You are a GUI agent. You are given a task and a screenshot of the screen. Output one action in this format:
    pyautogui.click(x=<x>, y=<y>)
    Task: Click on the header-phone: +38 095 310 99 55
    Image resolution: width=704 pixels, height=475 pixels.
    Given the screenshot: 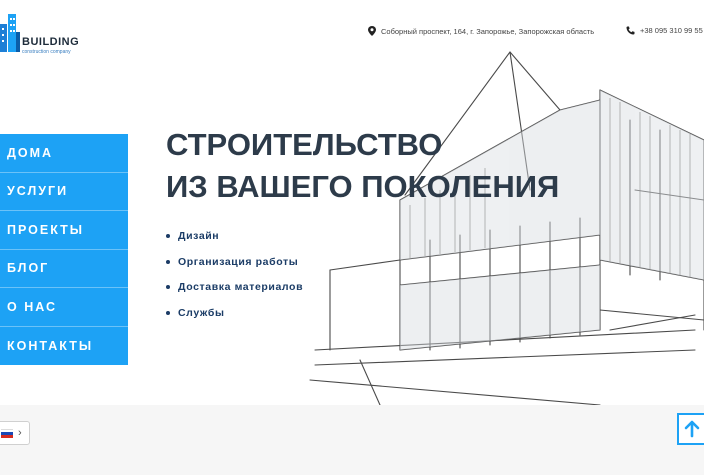 What is the action you would take?
    pyautogui.click(x=664, y=30)
    